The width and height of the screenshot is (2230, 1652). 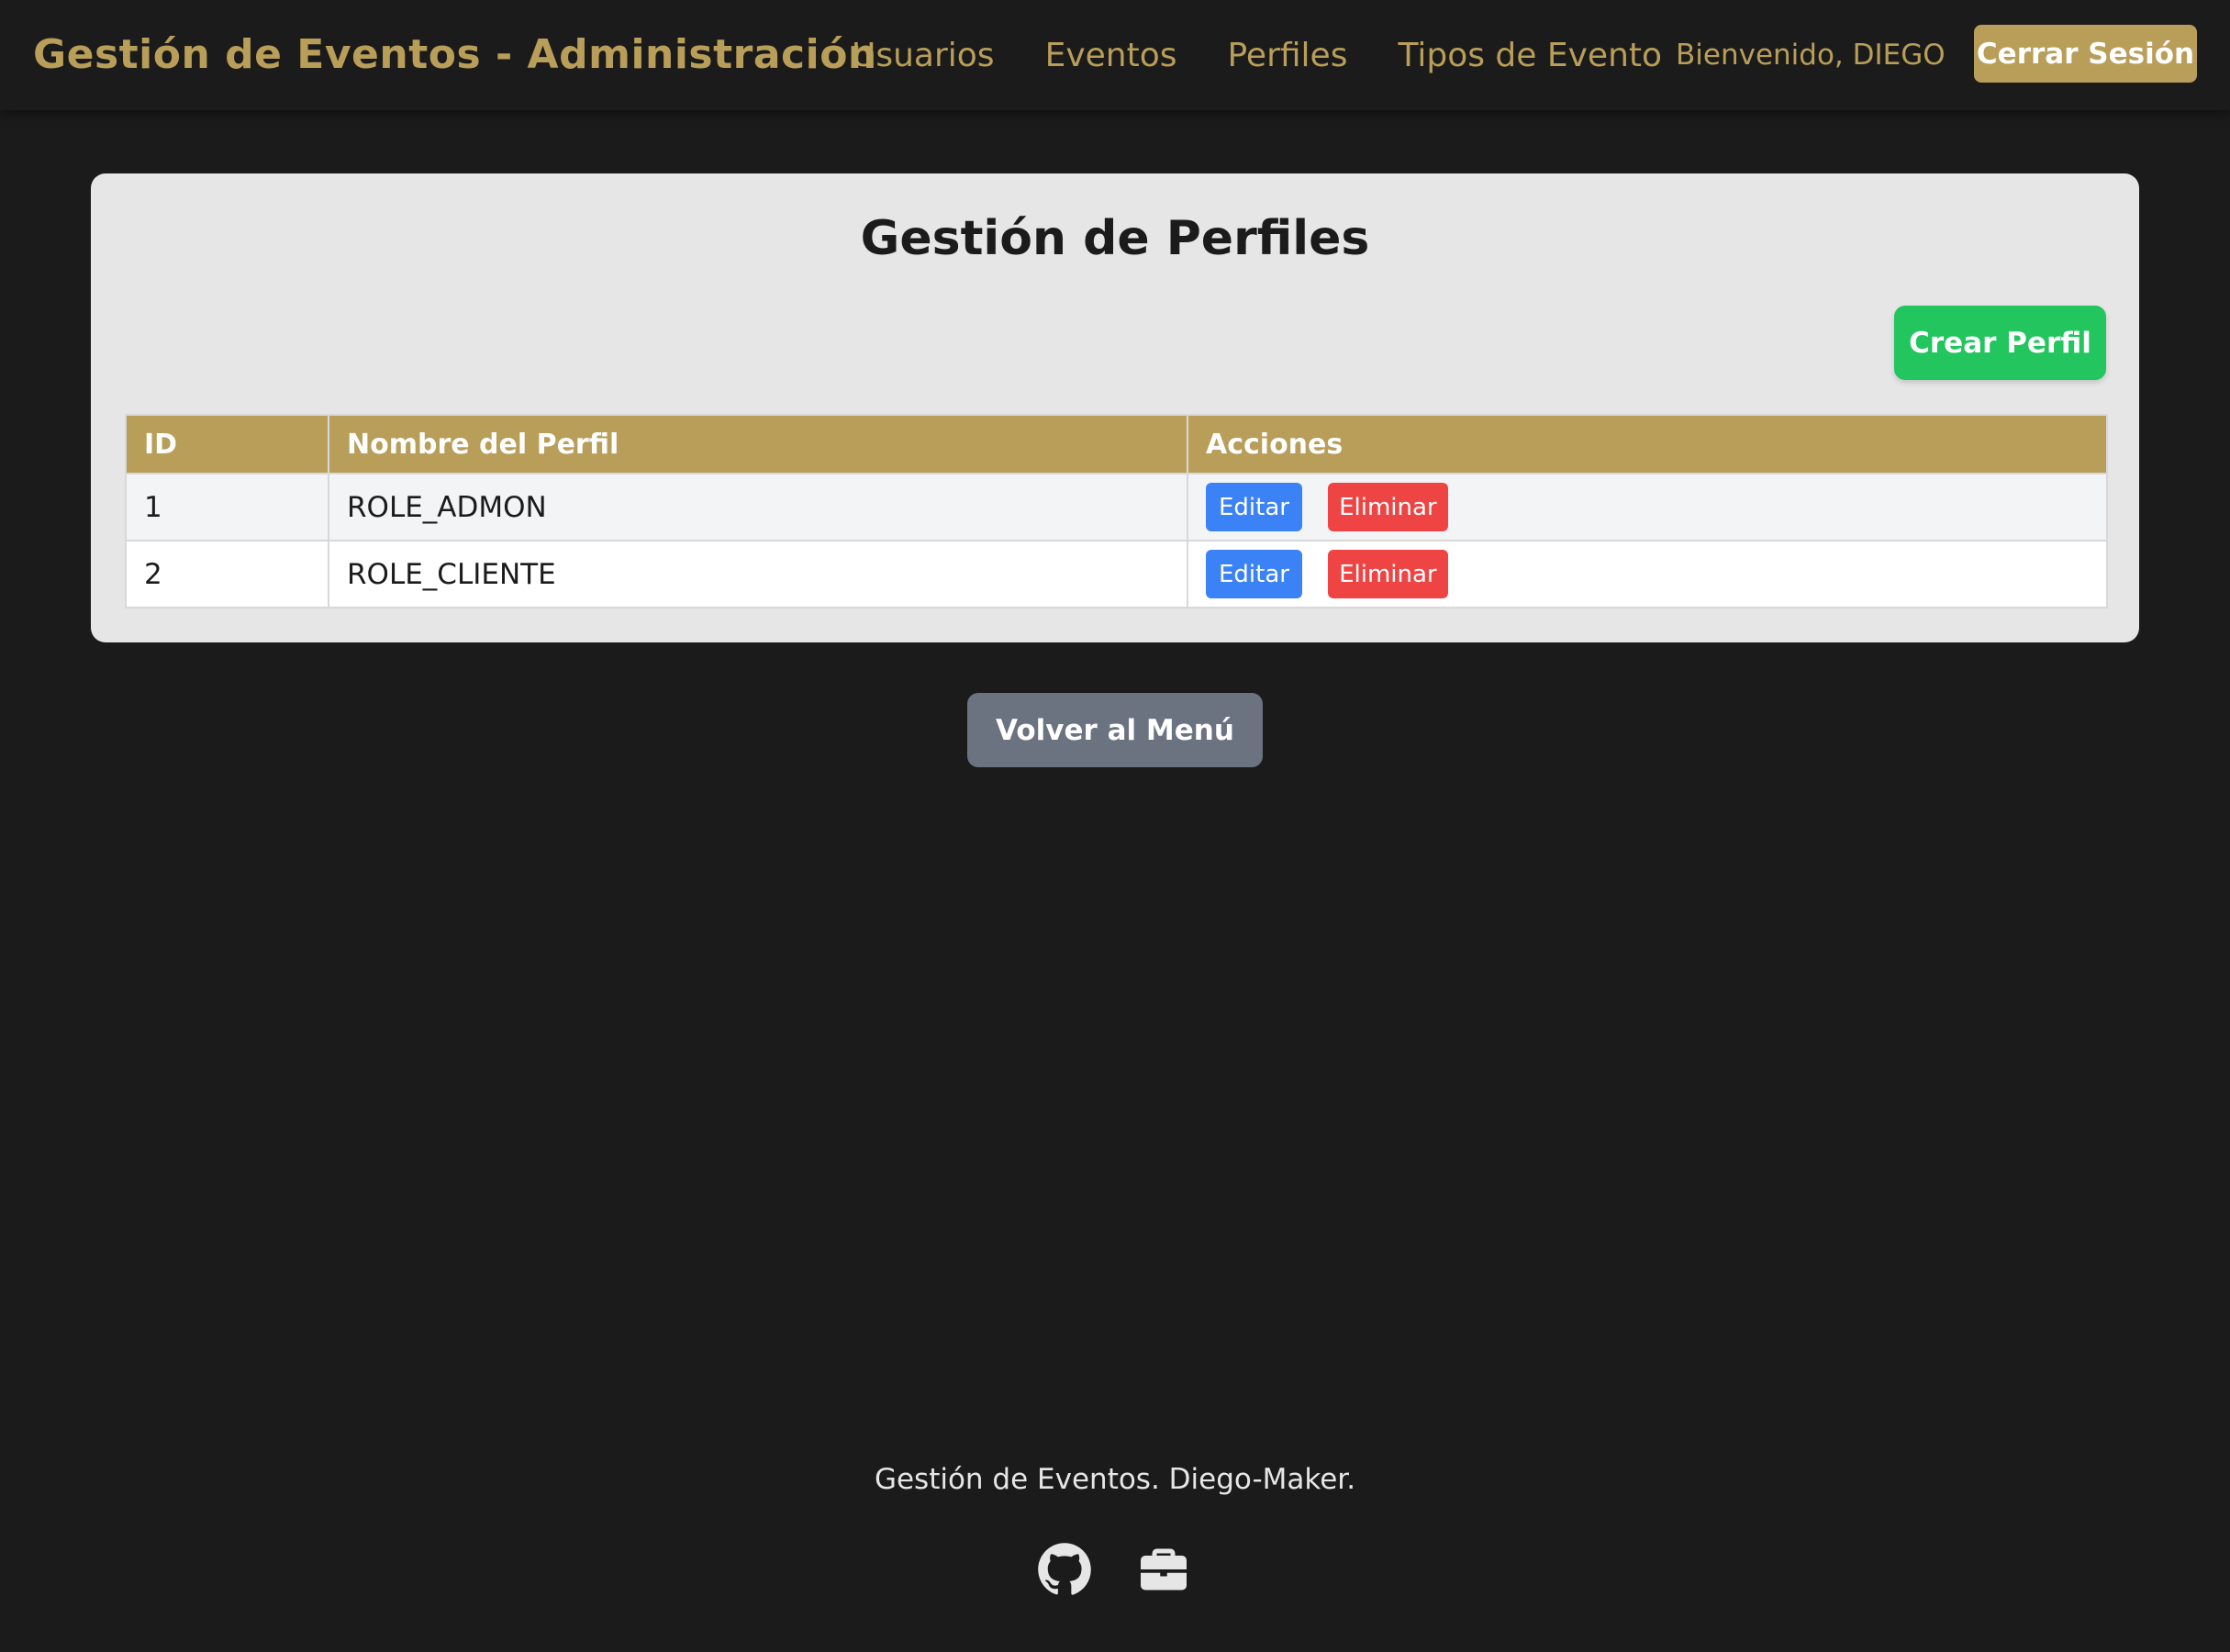 I want to click on column-header-name: Nombre del Perfil, so click(x=758, y=444).